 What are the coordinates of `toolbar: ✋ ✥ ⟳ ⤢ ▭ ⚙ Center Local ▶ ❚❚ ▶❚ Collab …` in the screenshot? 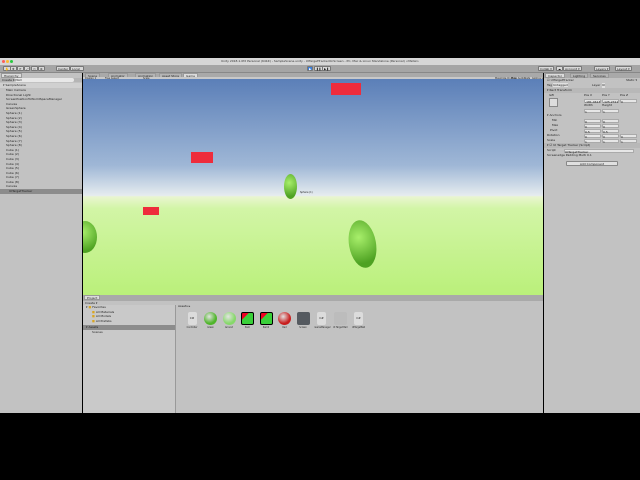 It's located at (320, 69).